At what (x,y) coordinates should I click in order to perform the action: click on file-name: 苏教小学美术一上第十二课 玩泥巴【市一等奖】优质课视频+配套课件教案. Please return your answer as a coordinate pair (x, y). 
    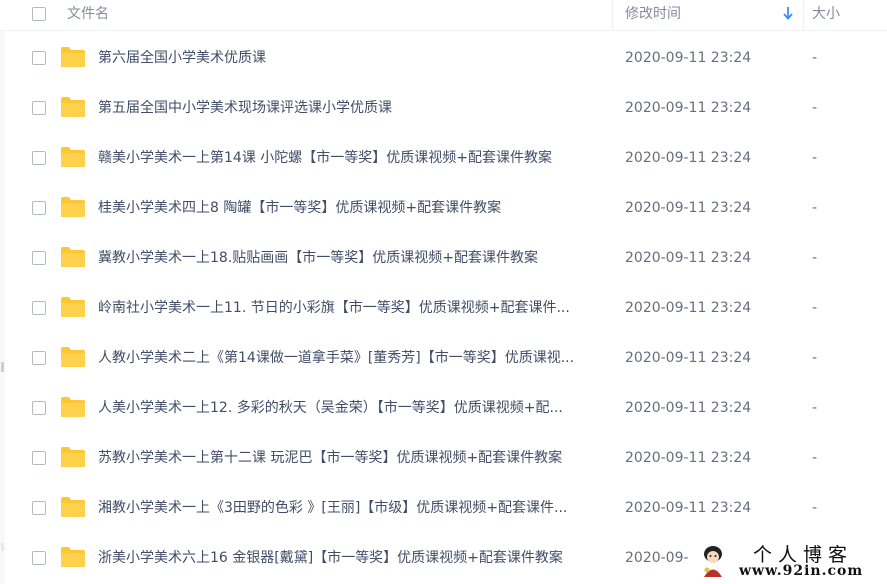
    Looking at the image, I should click on (353, 458).